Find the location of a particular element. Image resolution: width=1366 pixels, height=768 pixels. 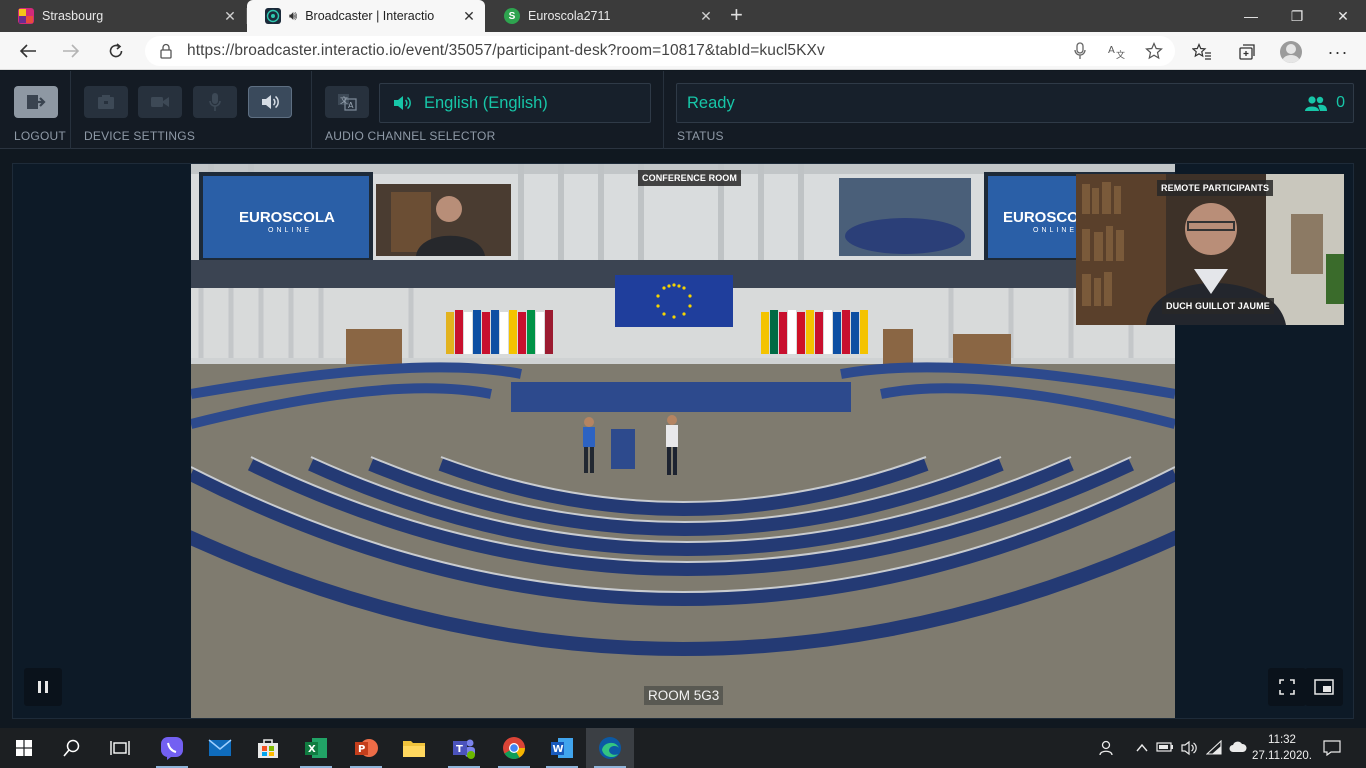

powerpoint-app: P is located at coordinates (366, 748).